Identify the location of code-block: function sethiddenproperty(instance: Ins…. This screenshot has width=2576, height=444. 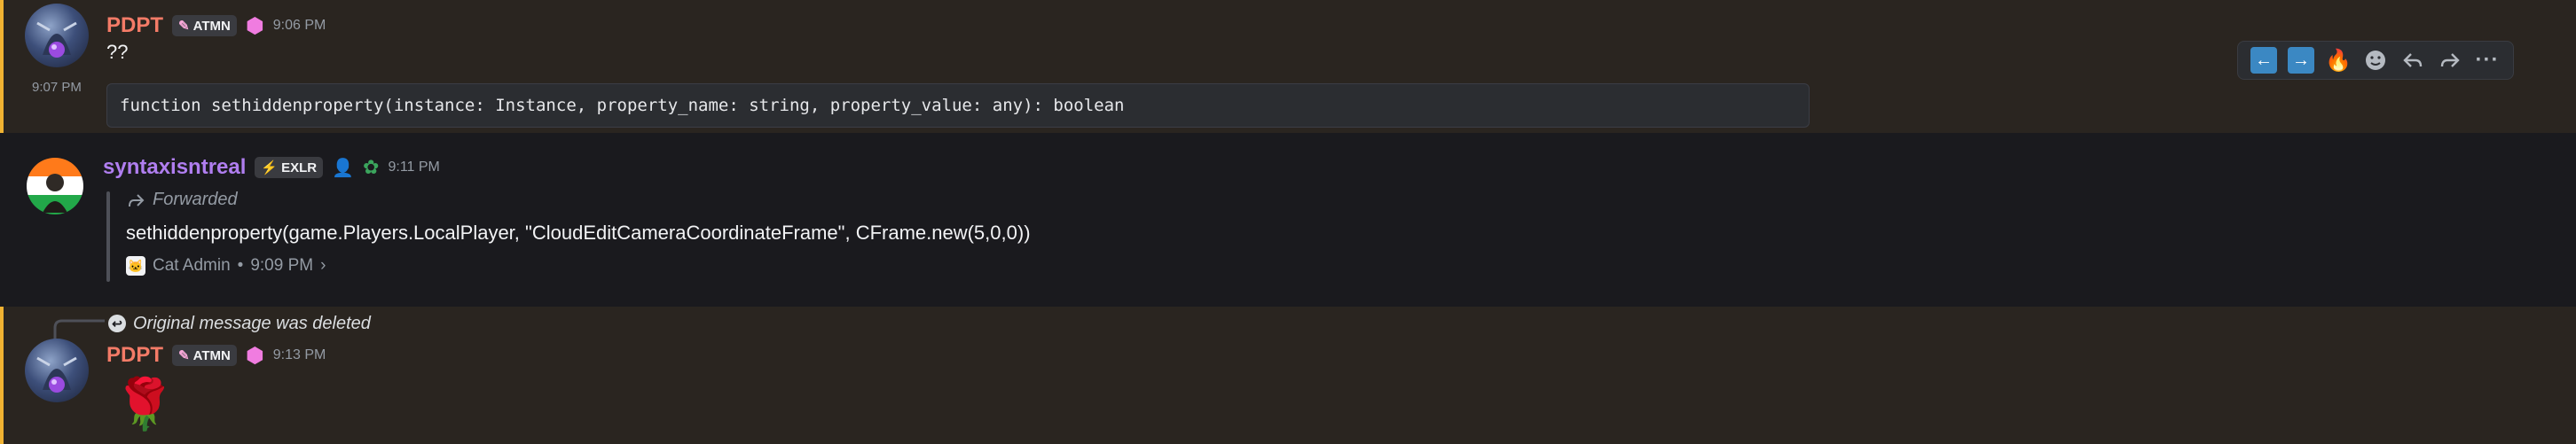
(958, 105).